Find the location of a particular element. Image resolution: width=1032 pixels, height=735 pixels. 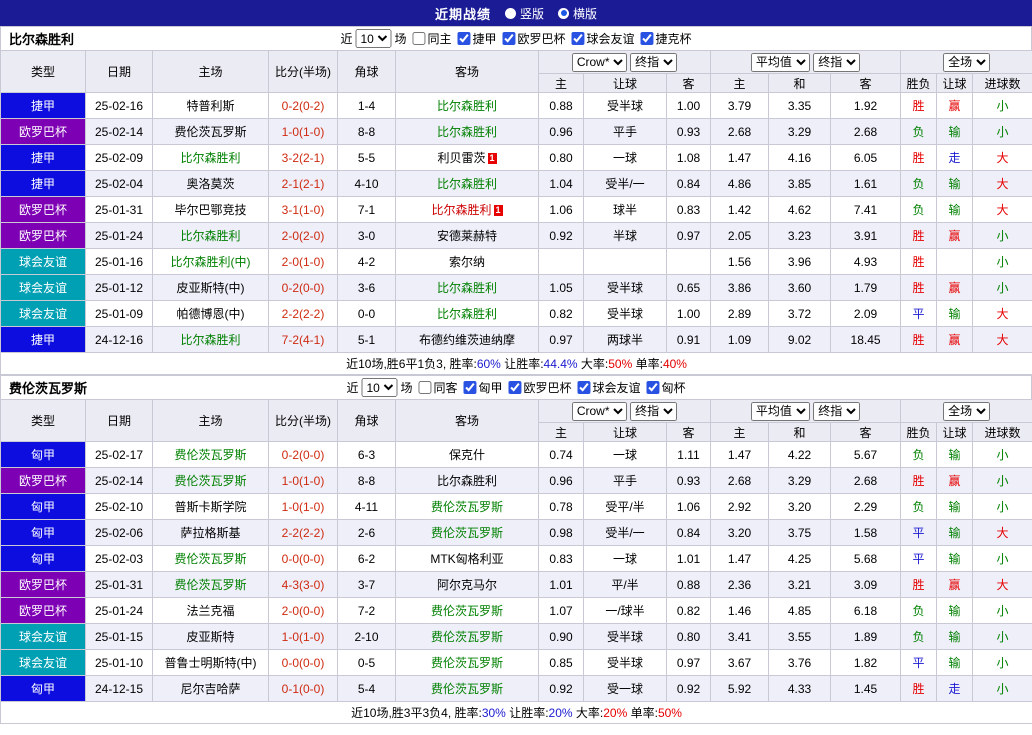

team-link: 普斯卡斯学院 is located at coordinates (210, 507).